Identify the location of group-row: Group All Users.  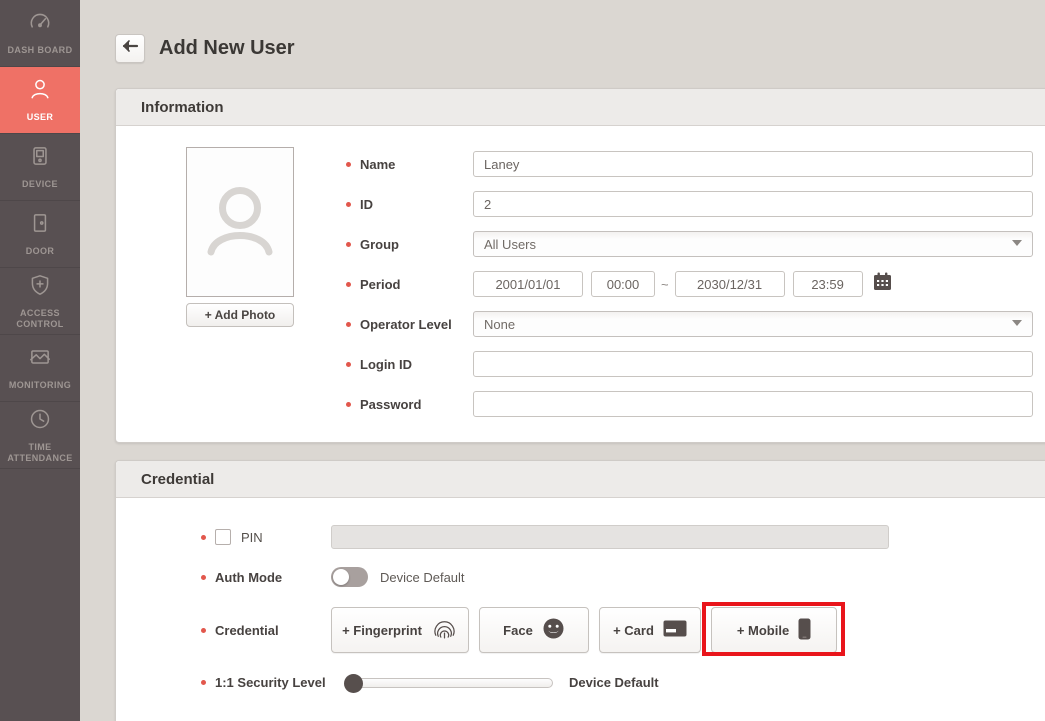
(695, 244).